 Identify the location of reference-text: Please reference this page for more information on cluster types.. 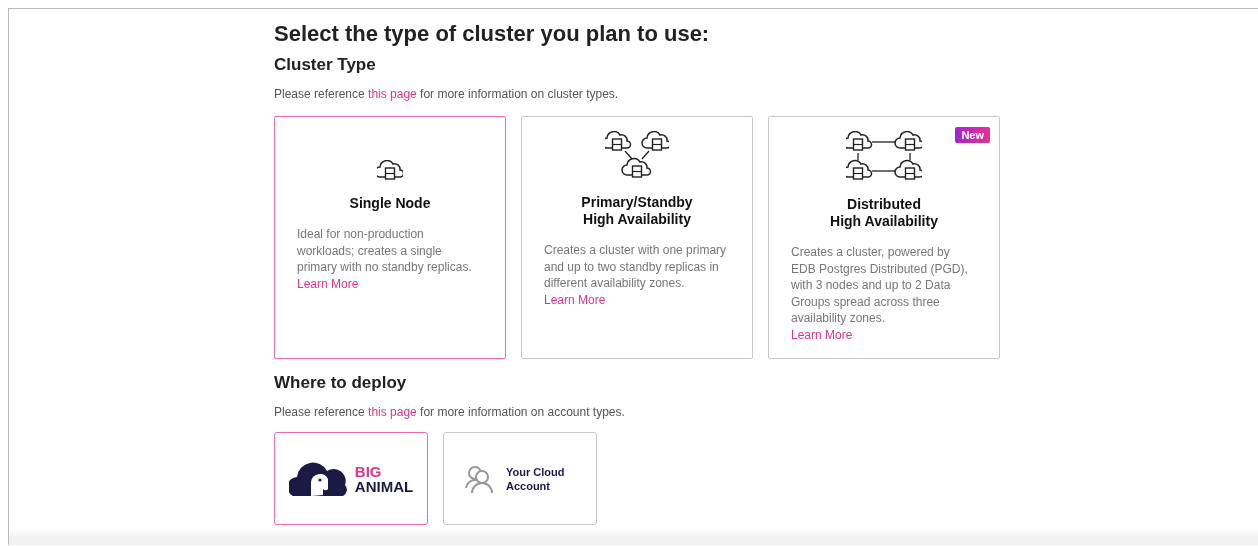
(447, 94).